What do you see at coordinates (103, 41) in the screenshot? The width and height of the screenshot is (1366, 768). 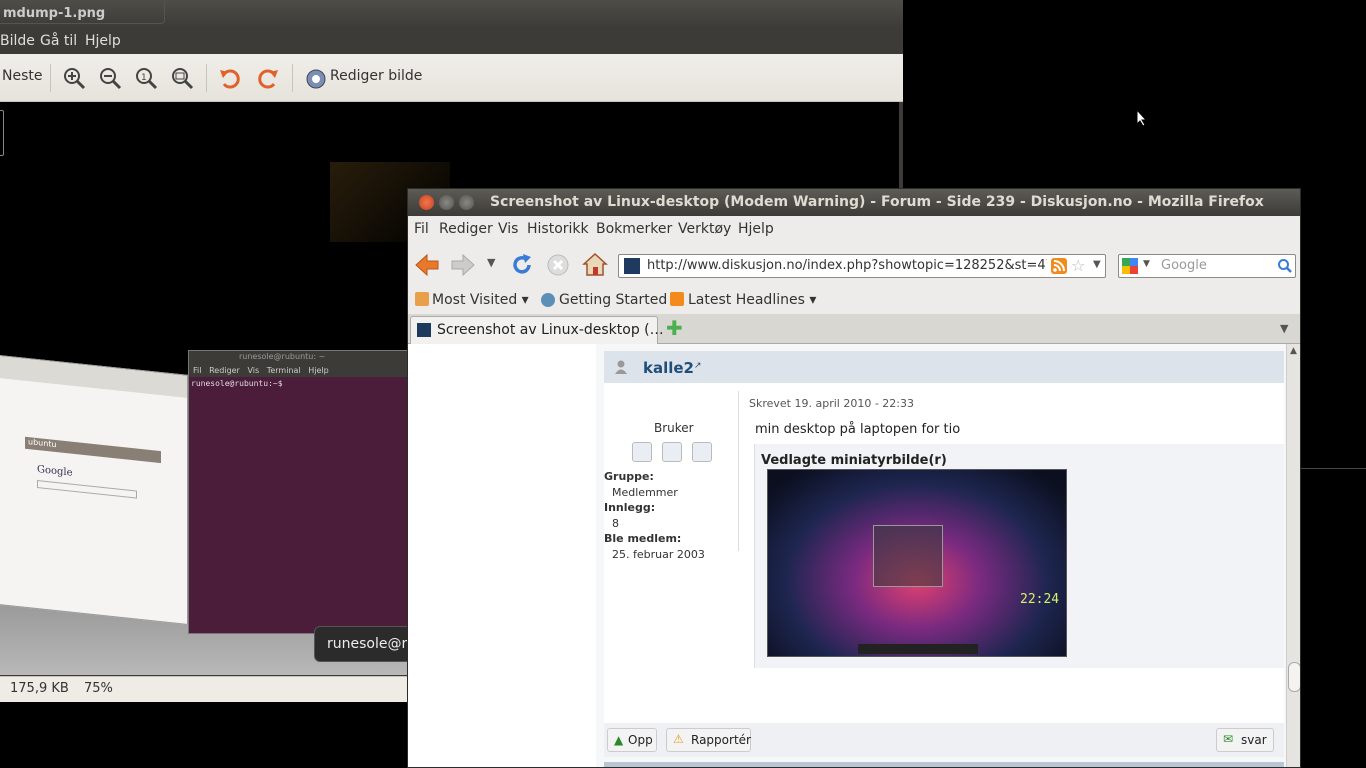 I see `menu-hjelp: Hjelp` at bounding box center [103, 41].